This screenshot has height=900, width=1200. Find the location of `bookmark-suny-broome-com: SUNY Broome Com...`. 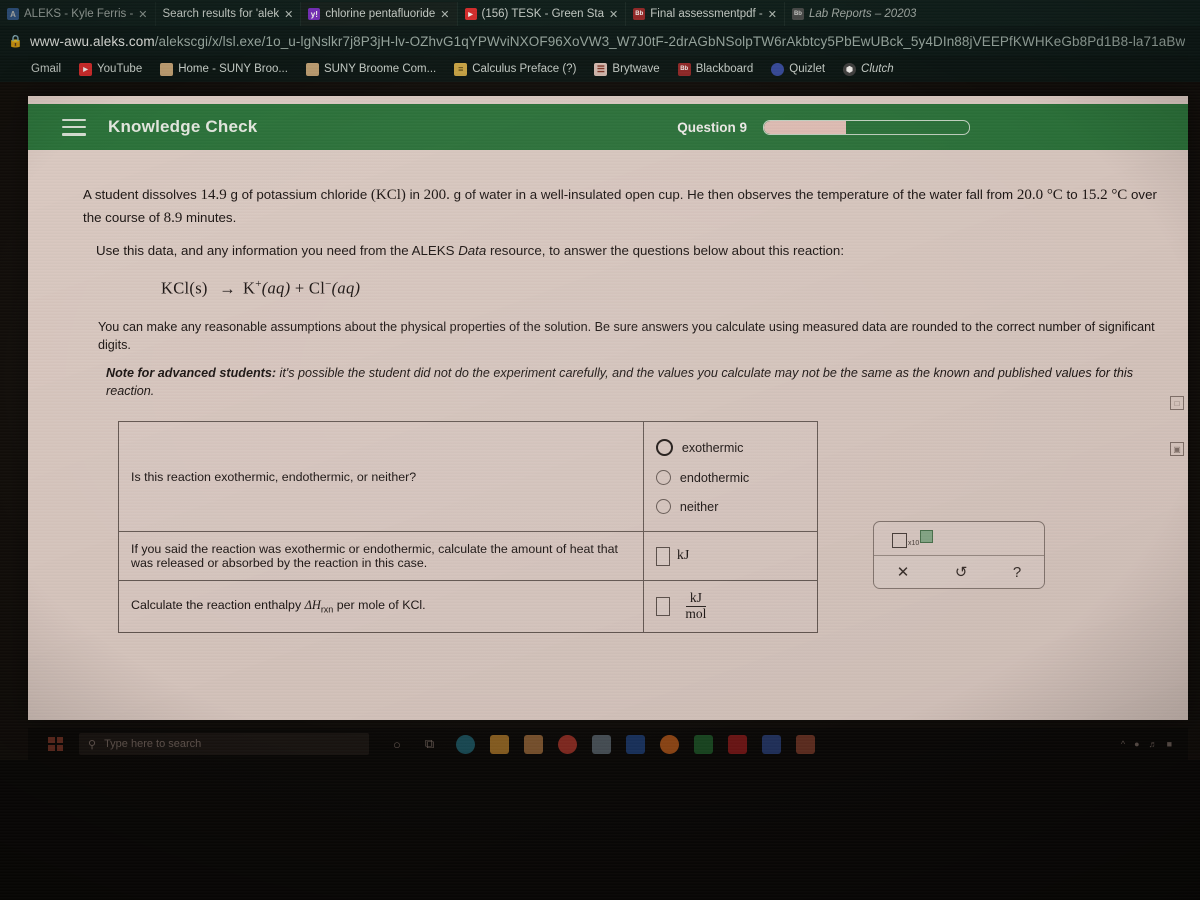

bookmark-suny-broome-com: SUNY Broome Com... is located at coordinates (371, 69).